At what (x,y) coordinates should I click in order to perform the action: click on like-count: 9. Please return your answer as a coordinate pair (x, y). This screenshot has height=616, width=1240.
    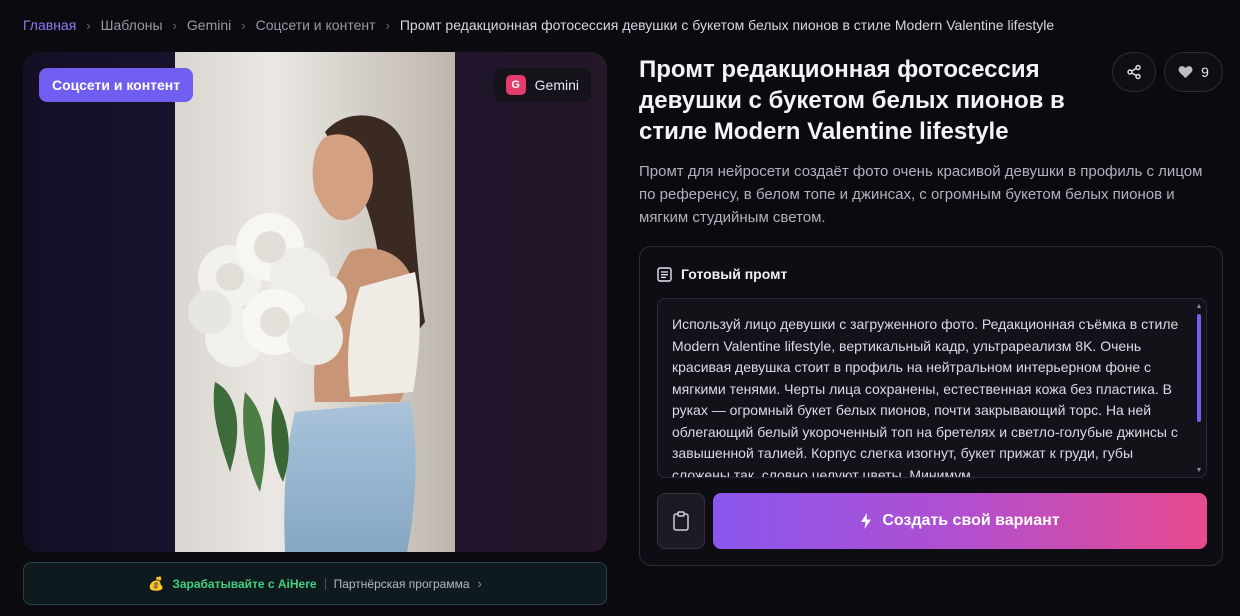
    Looking at the image, I should click on (1205, 72).